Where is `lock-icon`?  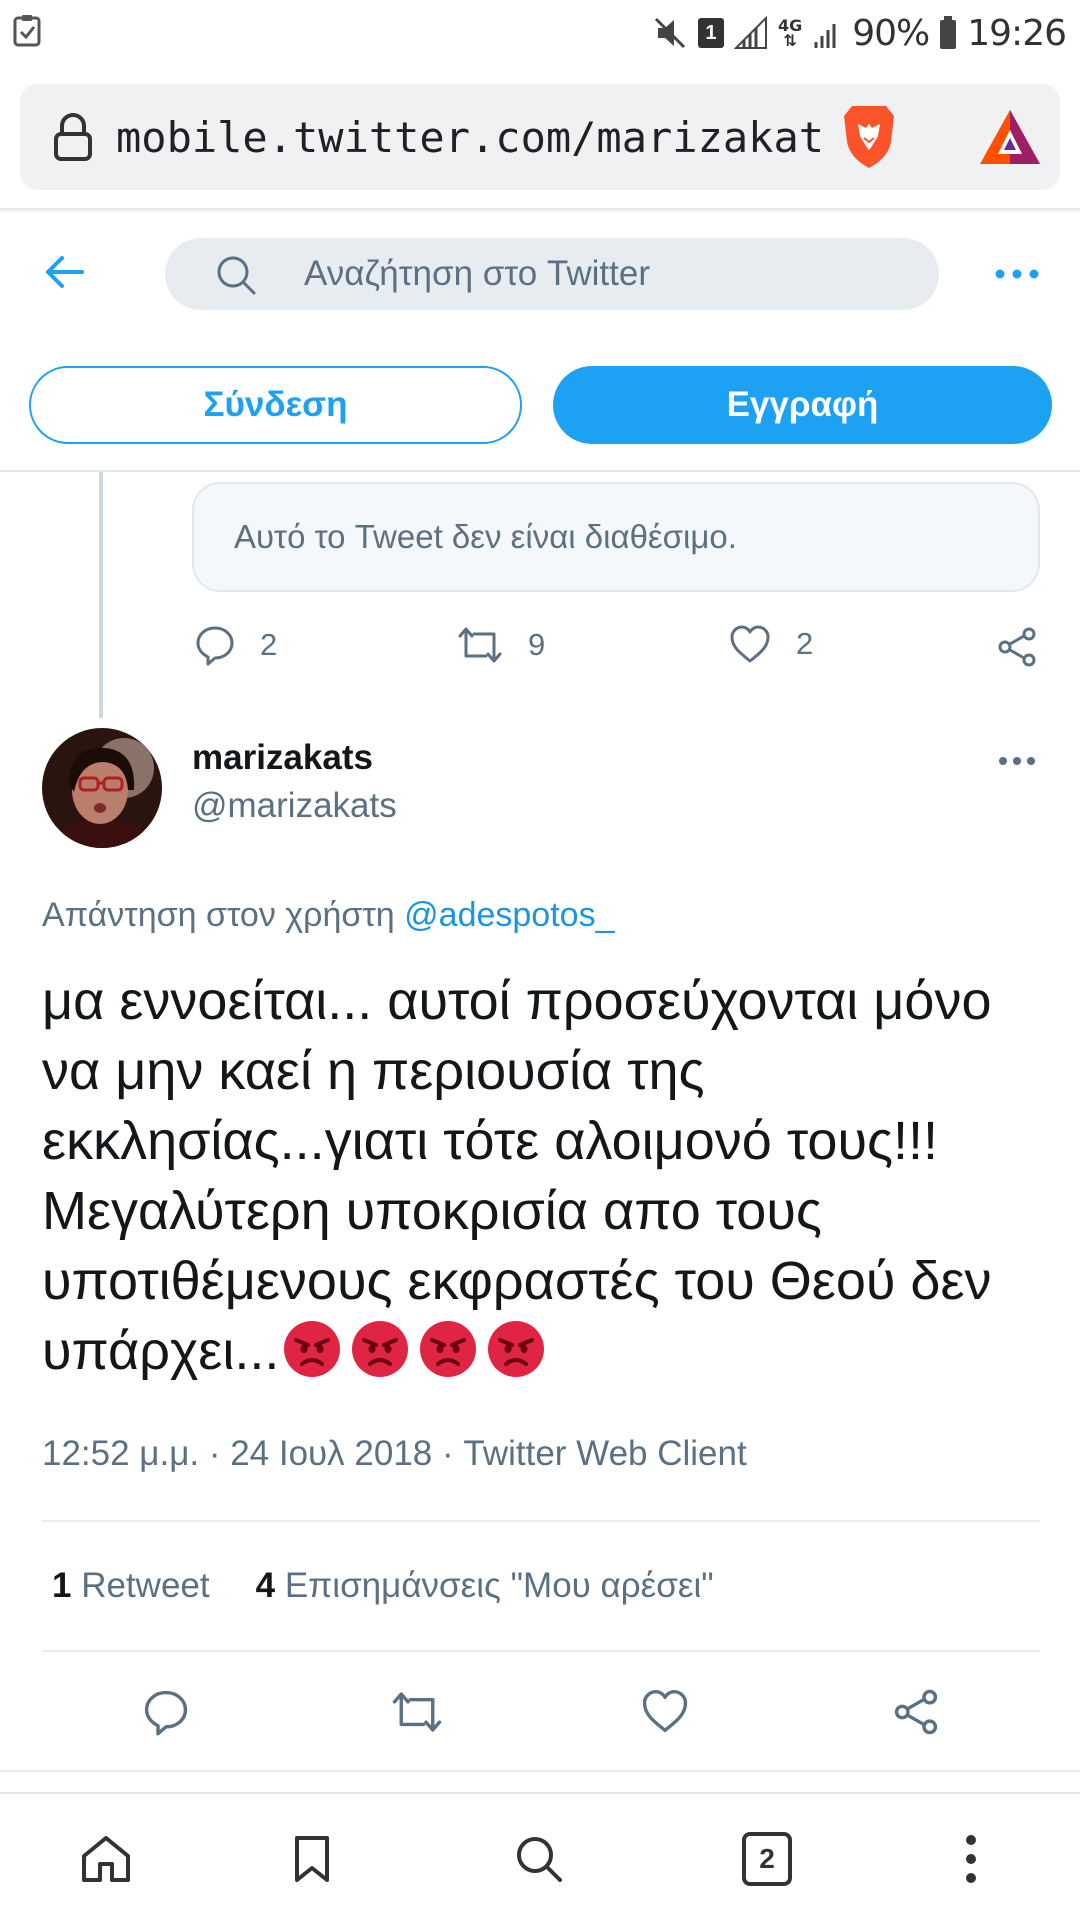
lock-icon is located at coordinates (73, 137).